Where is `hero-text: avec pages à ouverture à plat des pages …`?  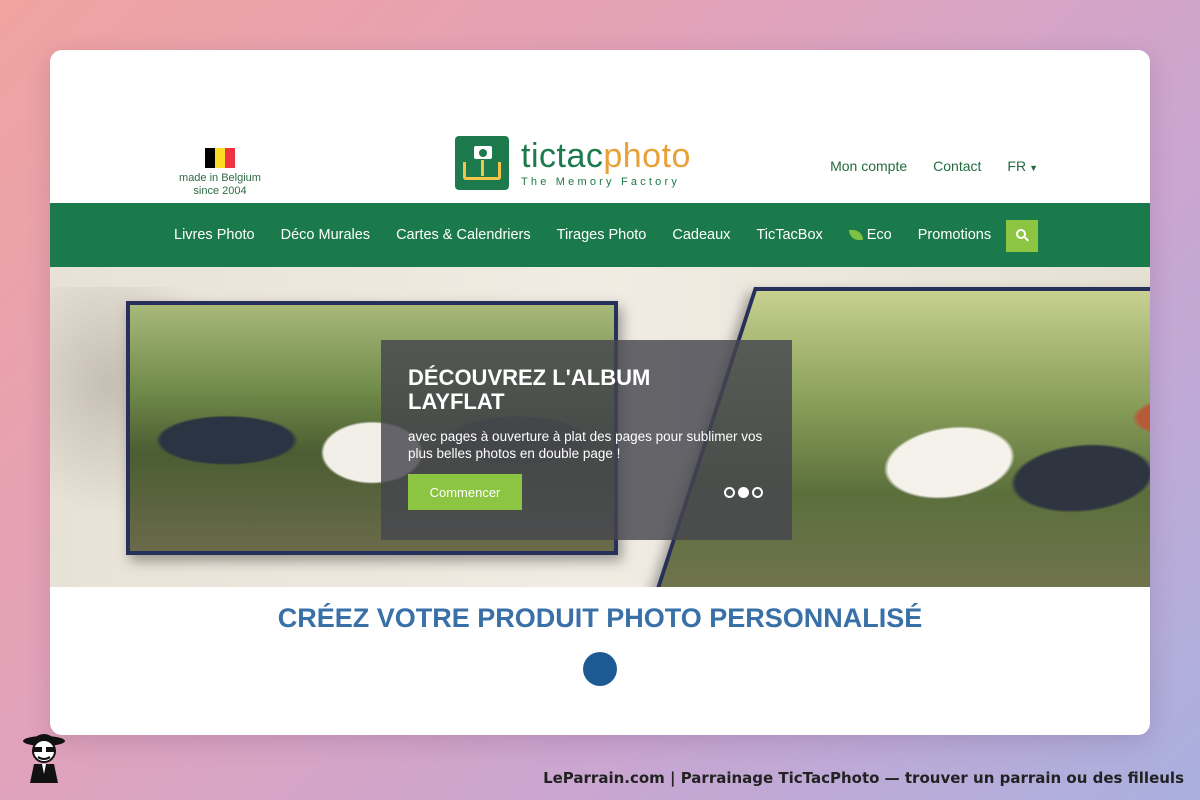
hero-text: avec pages à ouverture à plat des pages … is located at coordinates (585, 445).